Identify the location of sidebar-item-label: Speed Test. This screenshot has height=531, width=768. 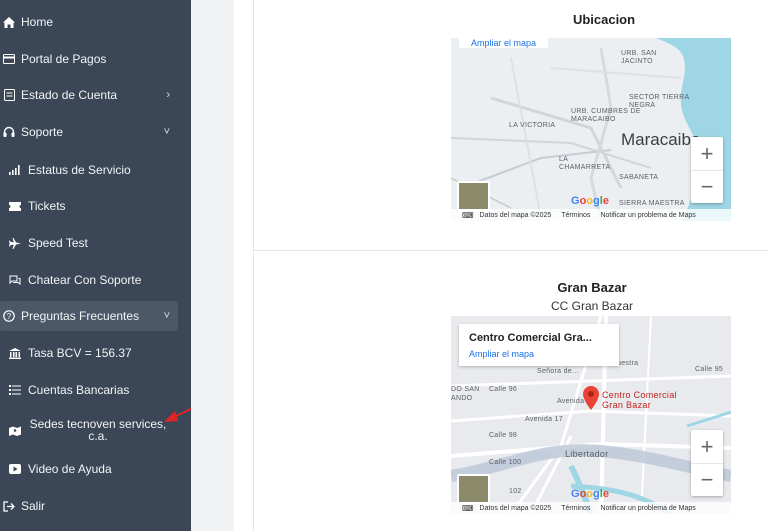
(58, 243).